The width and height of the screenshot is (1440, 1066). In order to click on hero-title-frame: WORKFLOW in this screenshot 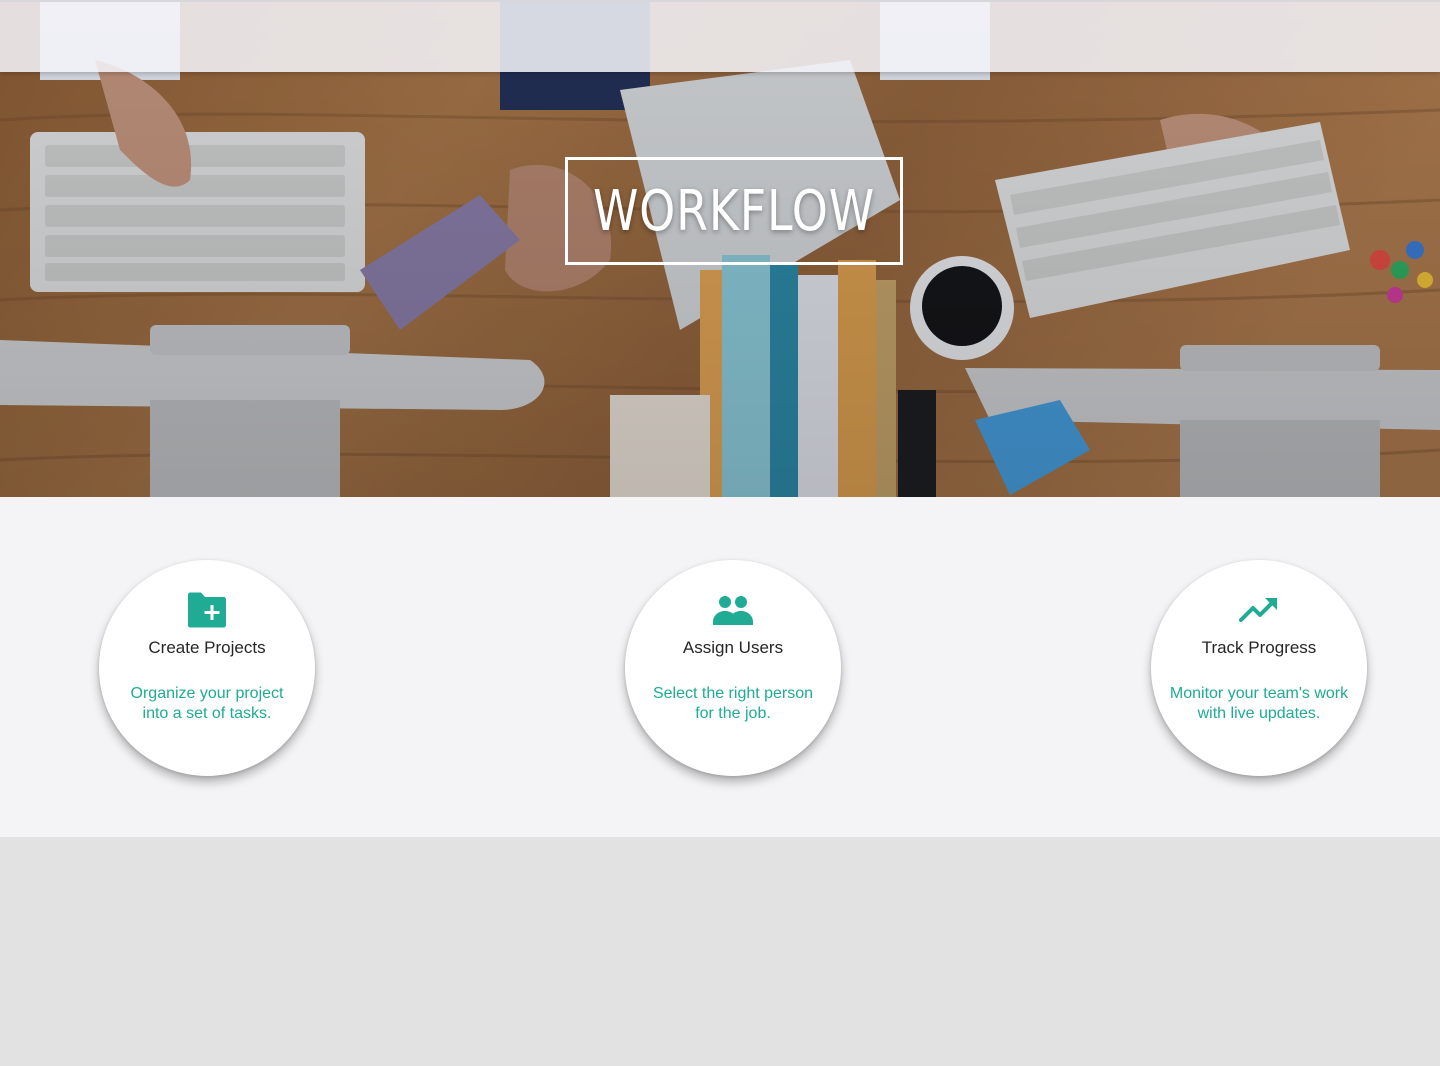, I will do `click(734, 211)`.